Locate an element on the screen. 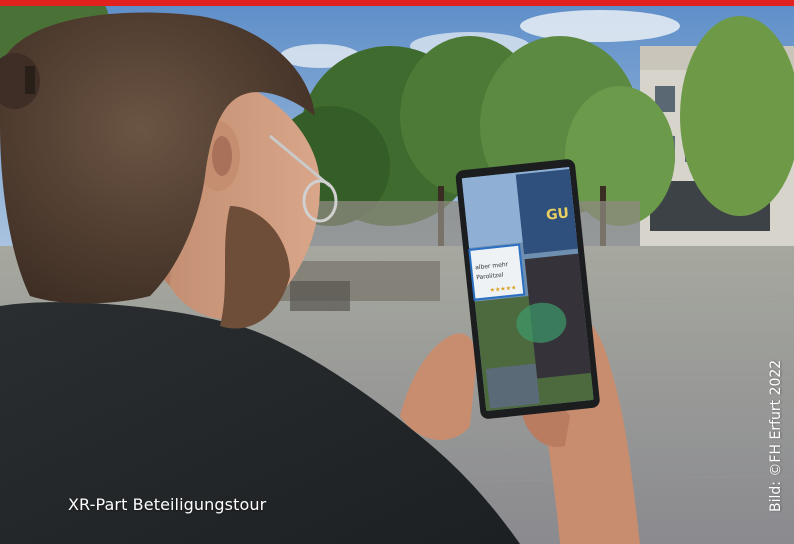 The width and height of the screenshot is (794, 544). accent-bar is located at coordinates (397, 3).